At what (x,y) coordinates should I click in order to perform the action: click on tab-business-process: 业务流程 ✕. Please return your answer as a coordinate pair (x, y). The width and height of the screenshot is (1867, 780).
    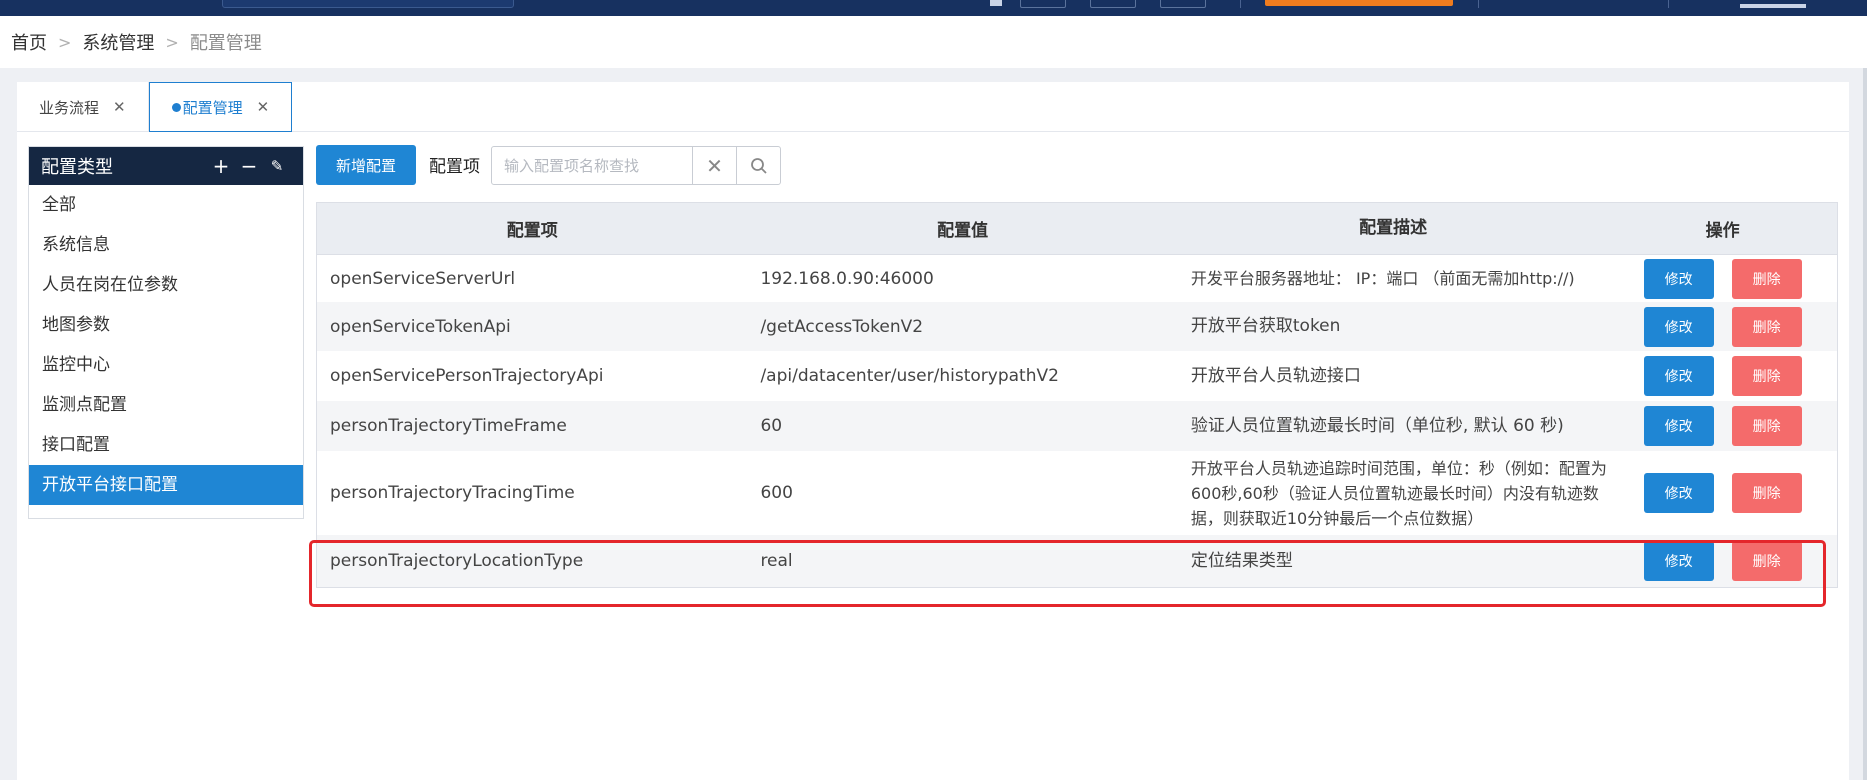
    Looking at the image, I should click on (83, 107).